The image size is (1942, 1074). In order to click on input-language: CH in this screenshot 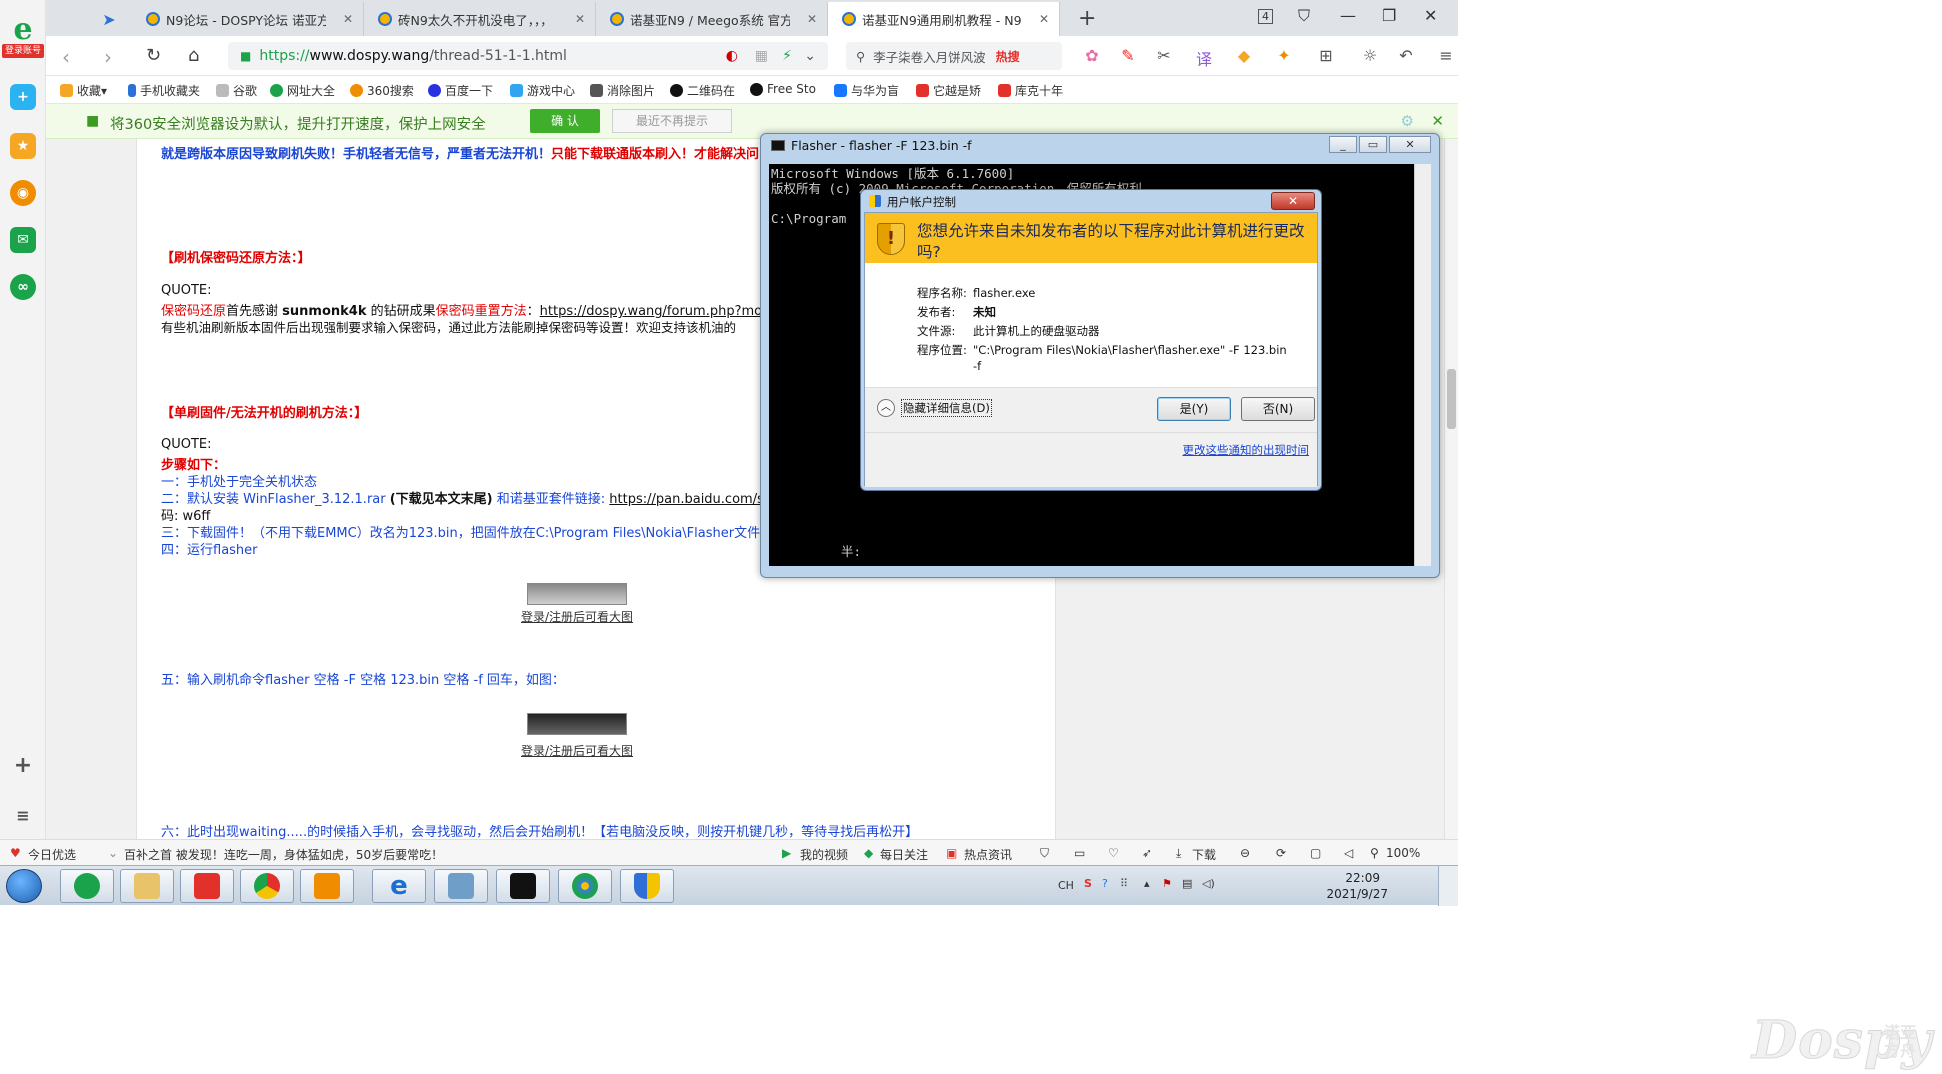, I will do `click(1066, 885)`.